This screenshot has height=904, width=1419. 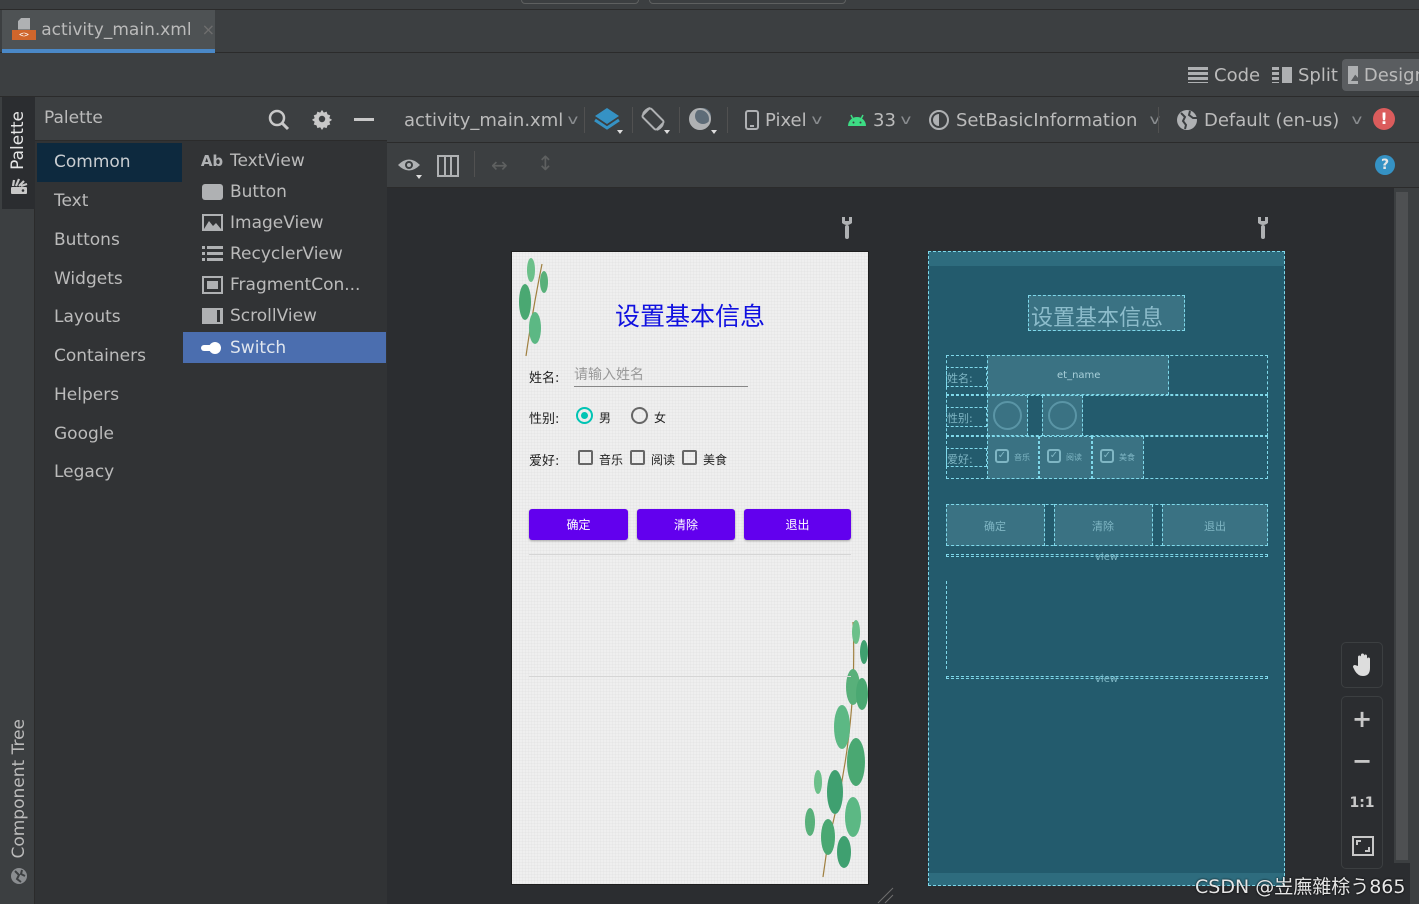 What do you see at coordinates (109, 317) in the screenshot?
I see `palette-category-layouts: Layouts` at bounding box center [109, 317].